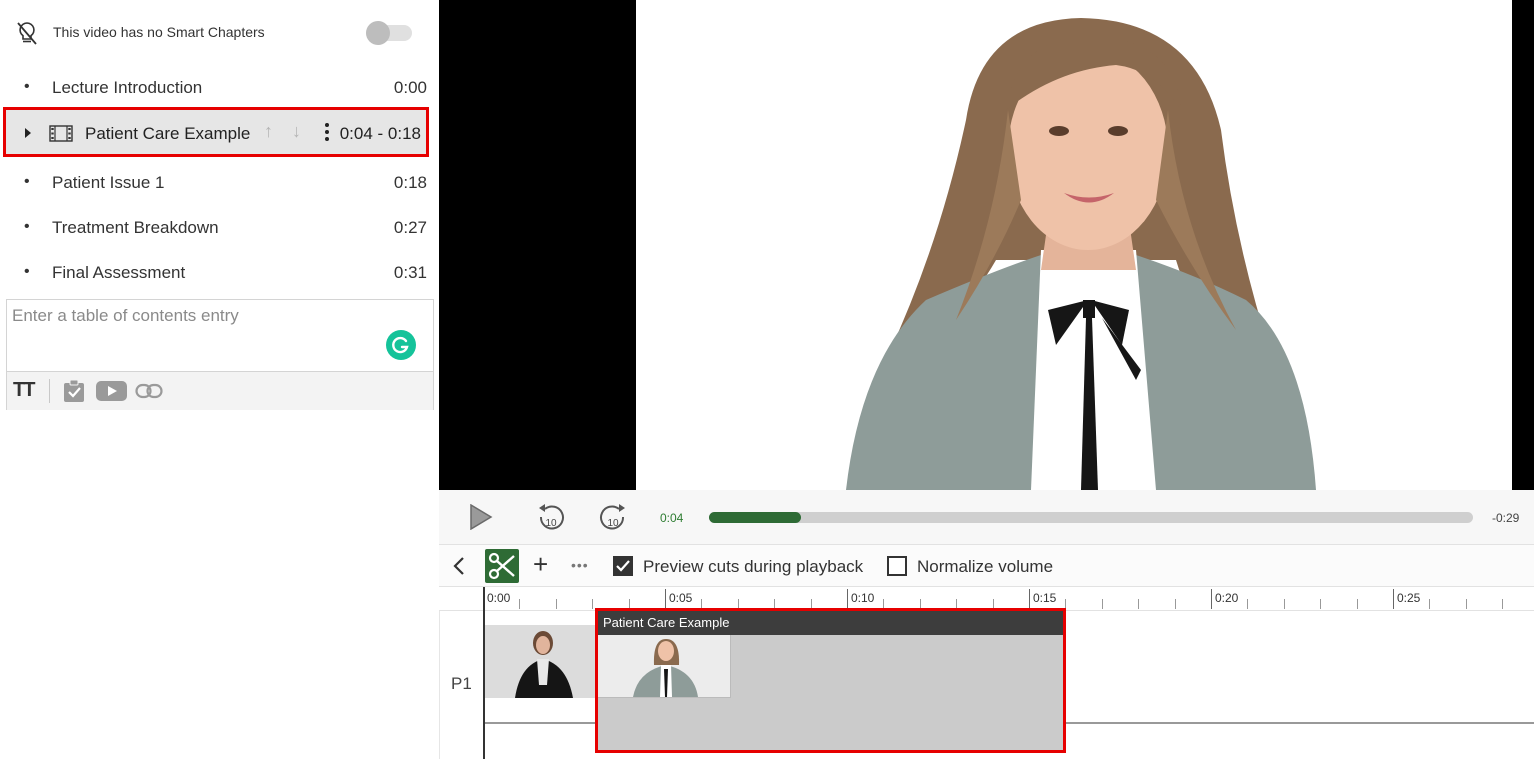 Image resolution: width=1534 pixels, height=759 pixels. Describe the element at coordinates (410, 182) in the screenshot. I see `toc-item-time: 0:18` at that location.